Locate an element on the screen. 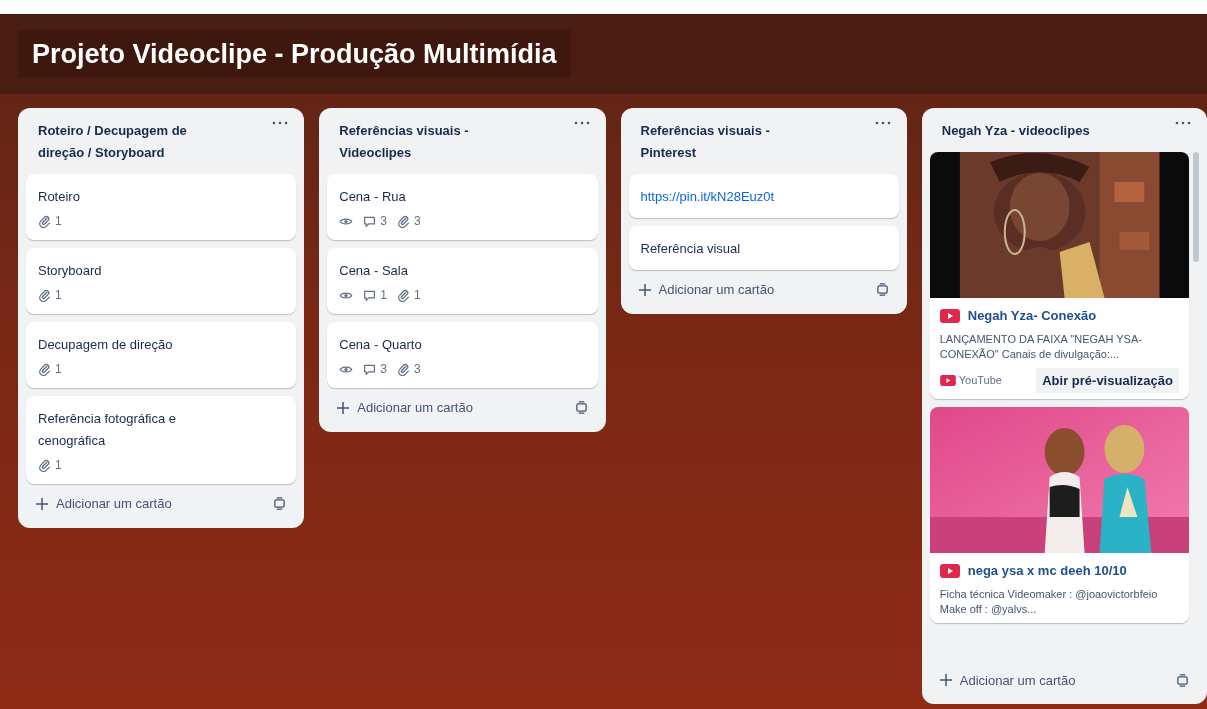 The height and width of the screenshot is (709, 1207). list-title: Referências visuais - Pinterest is located at coordinates (705, 142).